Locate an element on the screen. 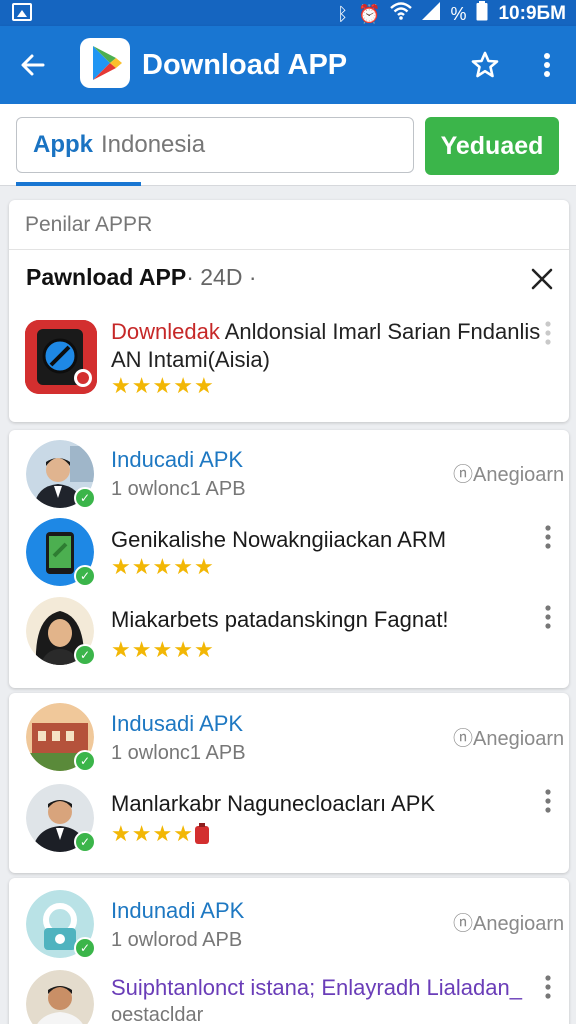 The height and width of the screenshot is (1024, 576). row-title: Indunadi APK is located at coordinates (177, 911).